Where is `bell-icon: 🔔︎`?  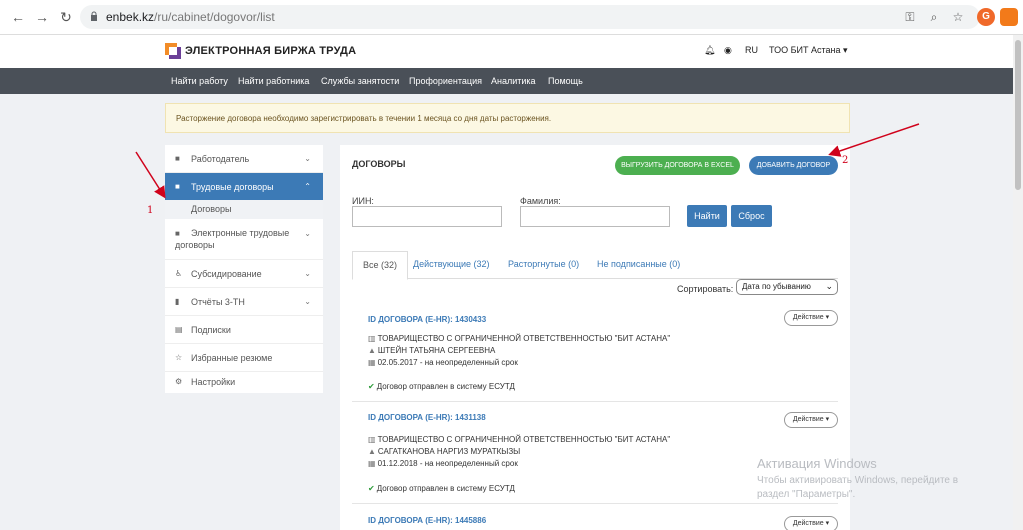 bell-icon: 🔔︎ is located at coordinates (709, 50).